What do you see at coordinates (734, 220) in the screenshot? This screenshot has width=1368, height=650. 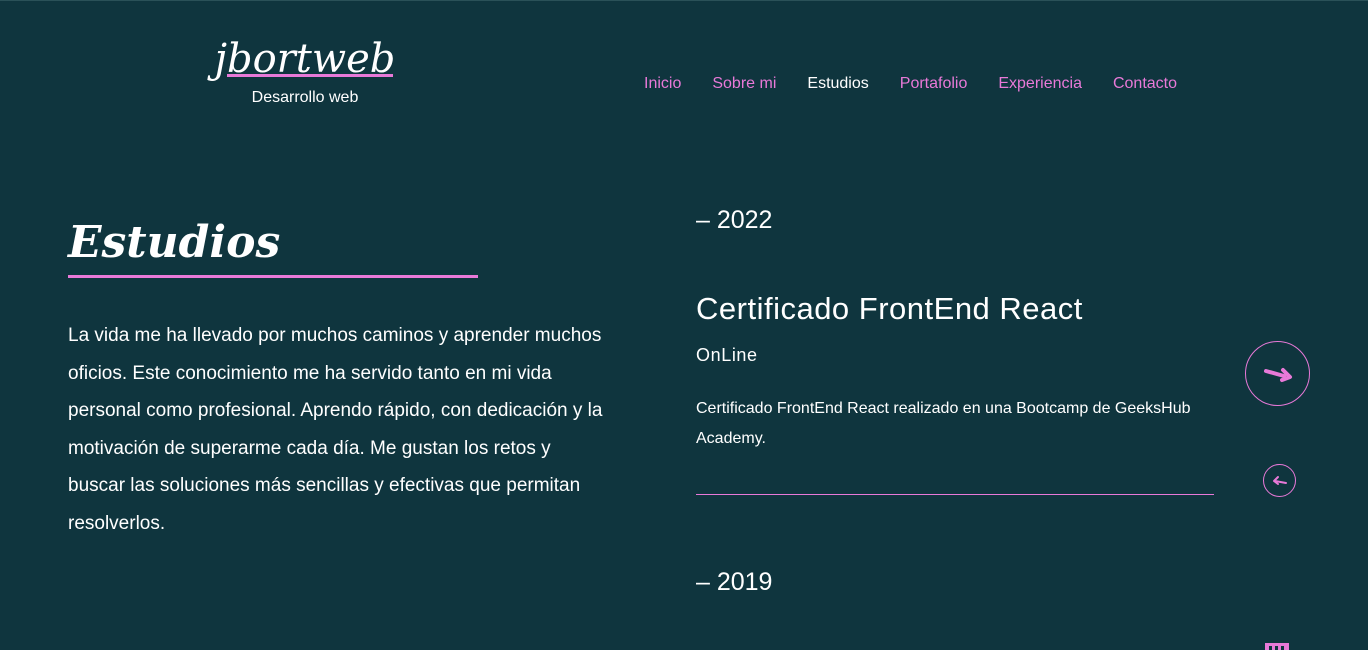 I see `timeline-year: – 2022` at bounding box center [734, 220].